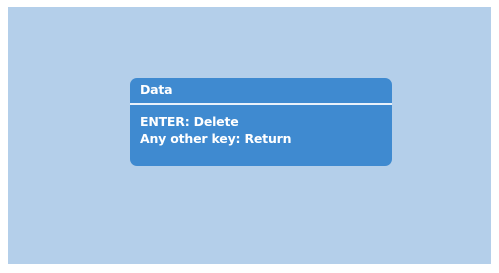  I want to click on dialog-divider, so click(261, 104).